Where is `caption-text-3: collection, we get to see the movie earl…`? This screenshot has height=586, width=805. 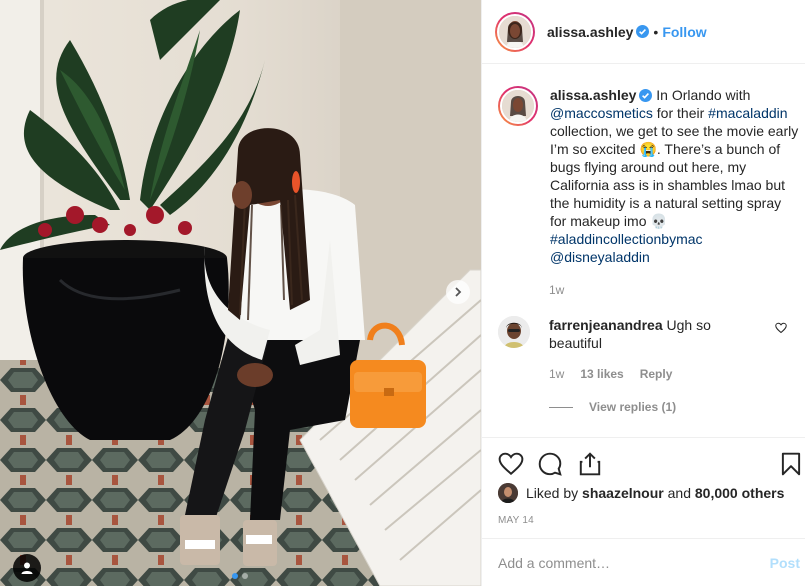 caption-text-3: collection, we get to see the movie earl… is located at coordinates (674, 176).